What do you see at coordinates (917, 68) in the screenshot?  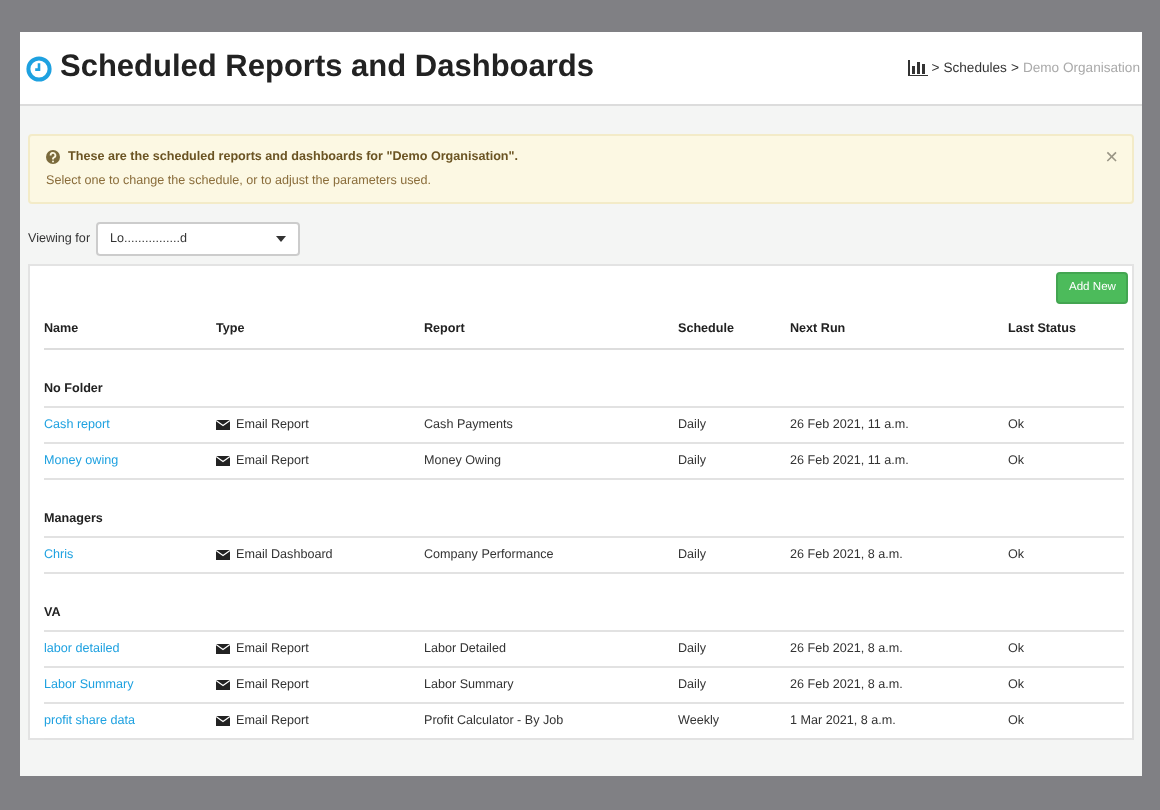 I see `bar-chart-icon` at bounding box center [917, 68].